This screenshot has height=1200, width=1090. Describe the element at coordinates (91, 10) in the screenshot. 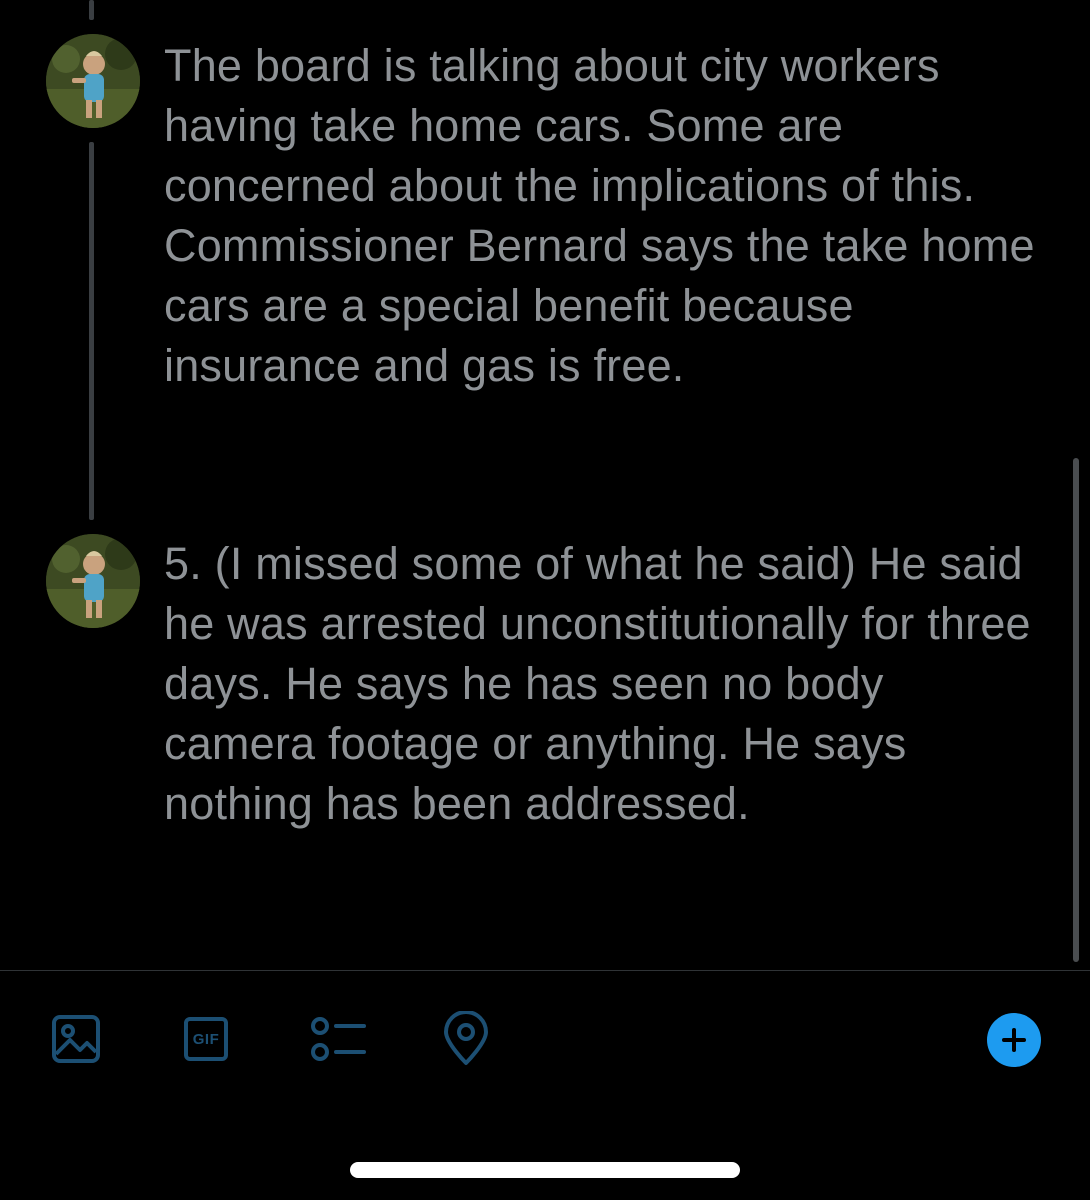

I see `thread-connector-top` at that location.